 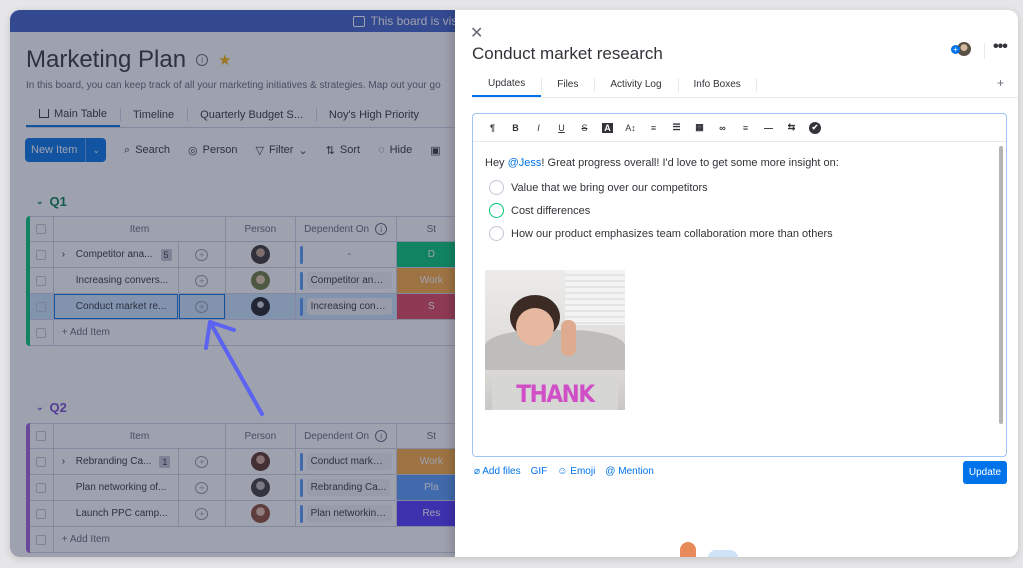 I want to click on panel-title: Conduct market research, so click(x=567, y=54).